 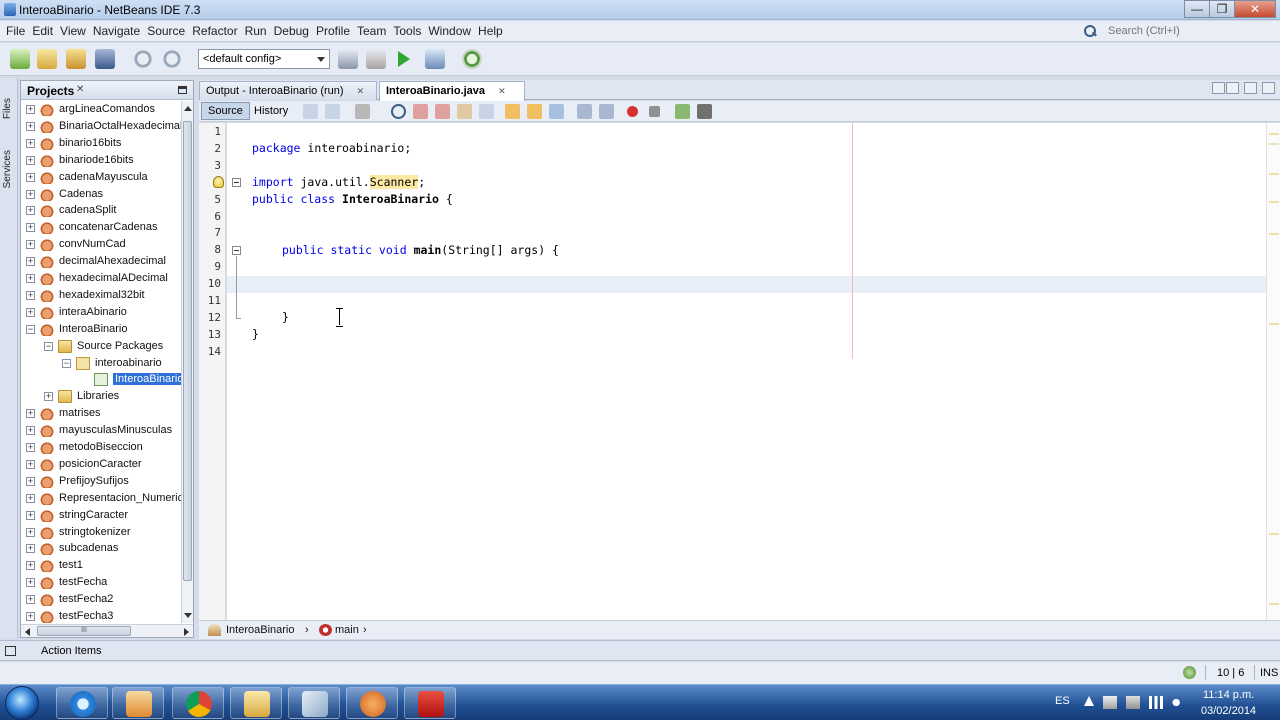 I want to click on tree-item: + hexadeximal32bit, so click(x=101, y=295).